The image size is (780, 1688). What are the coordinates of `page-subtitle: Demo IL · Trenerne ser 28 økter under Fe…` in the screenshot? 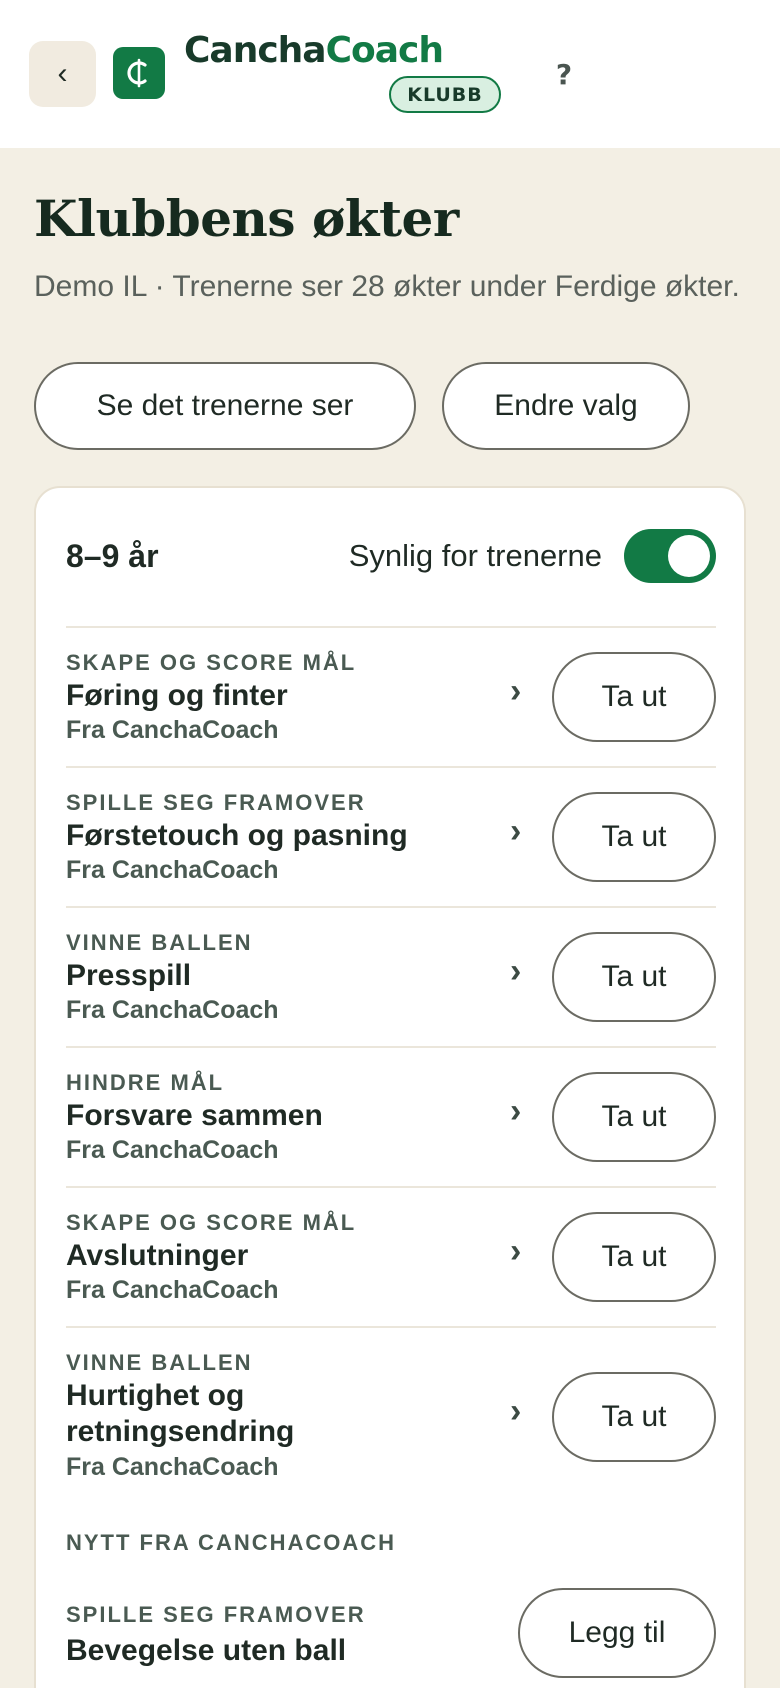 It's located at (387, 286).